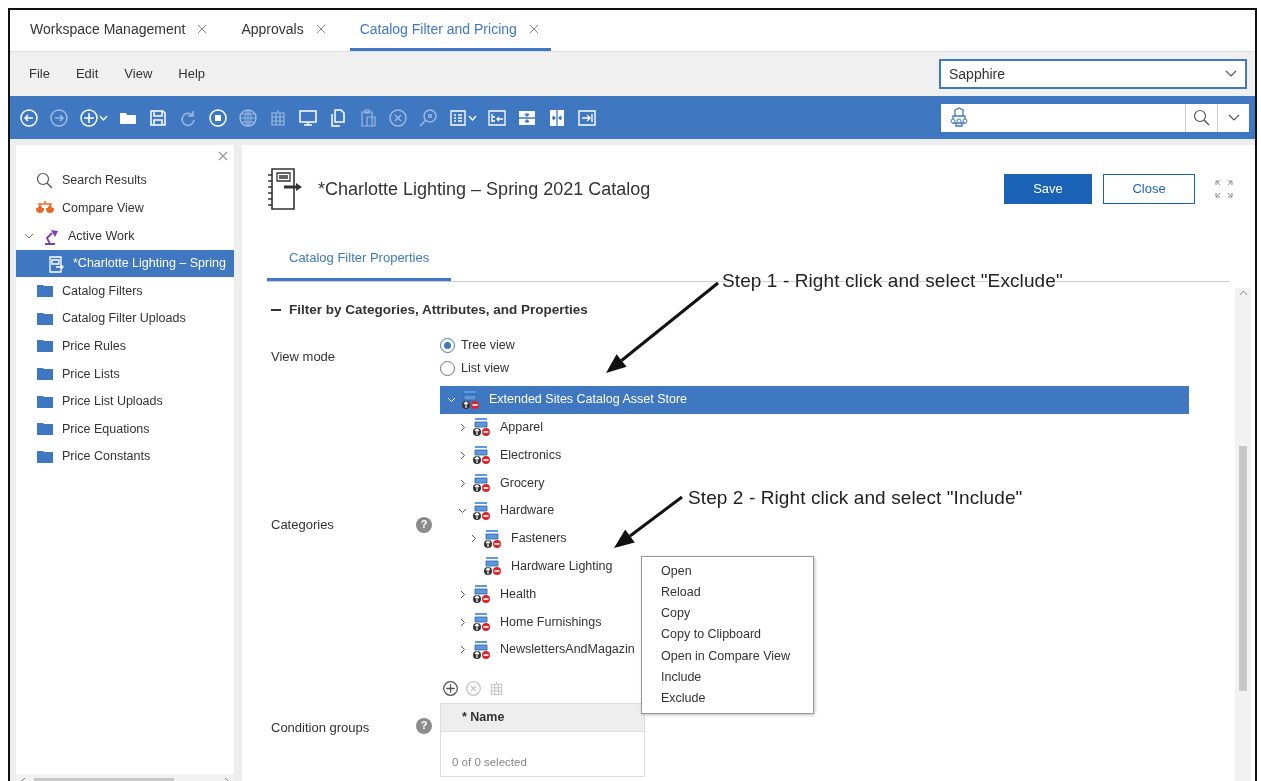  I want to click on annotation-arrow, so click(648, 521).